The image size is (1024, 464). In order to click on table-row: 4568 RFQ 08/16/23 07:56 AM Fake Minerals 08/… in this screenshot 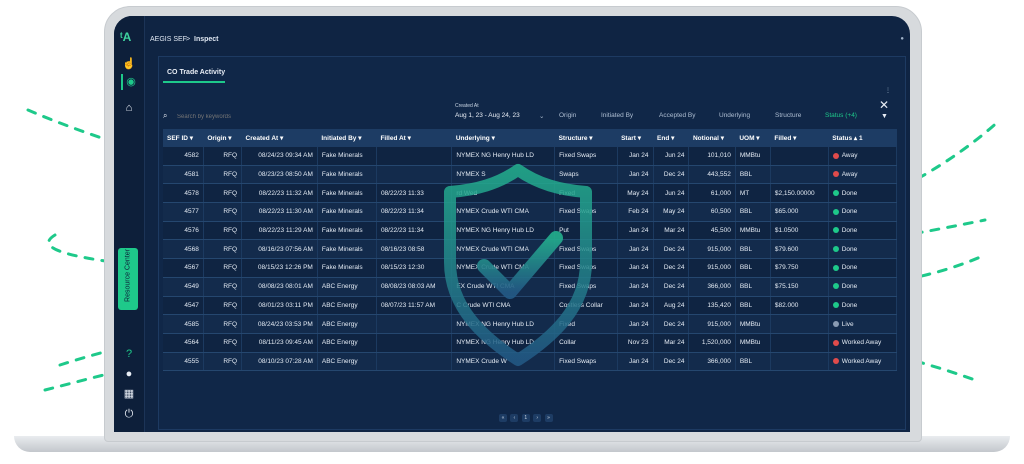, I will do `click(530, 249)`.